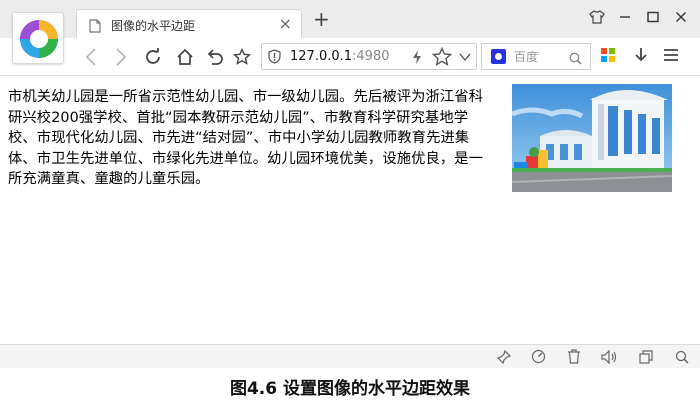 This screenshot has height=401, width=700. Describe the element at coordinates (153, 57) in the screenshot. I see `reload-icon` at that location.